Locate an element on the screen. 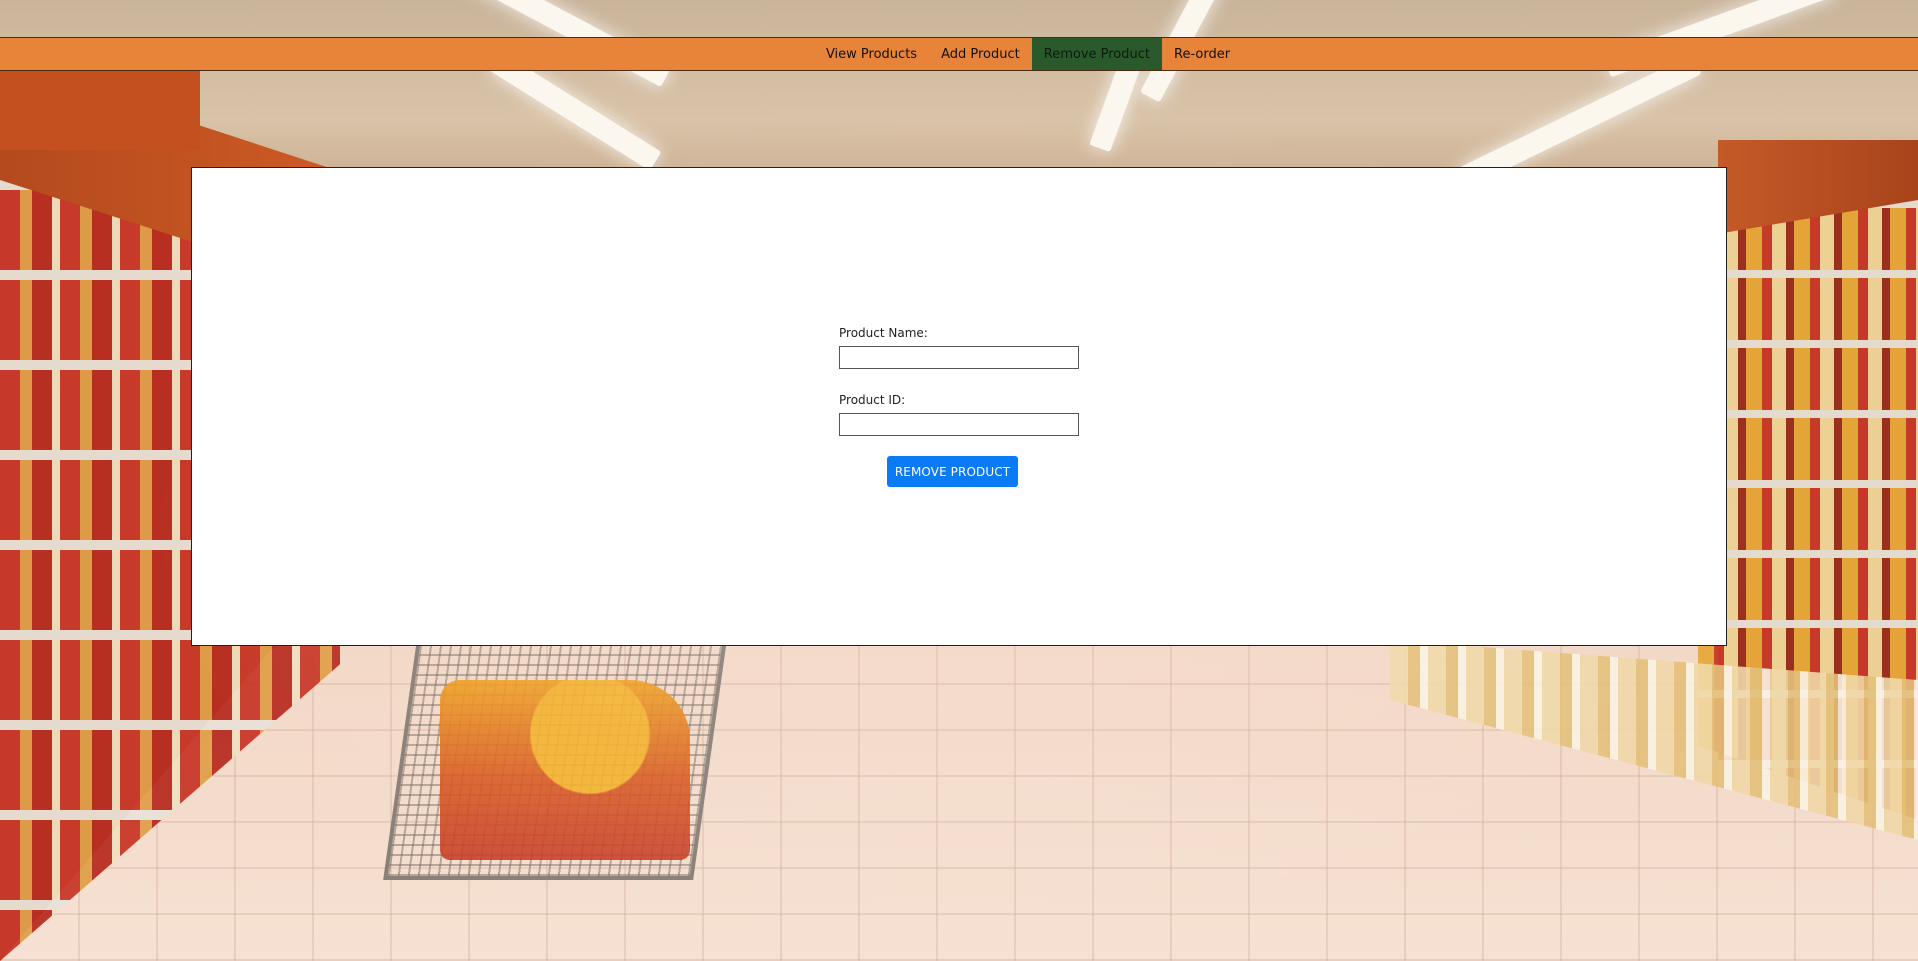 This screenshot has width=1918, height=961. nav-add-product: Add Product is located at coordinates (980, 54).